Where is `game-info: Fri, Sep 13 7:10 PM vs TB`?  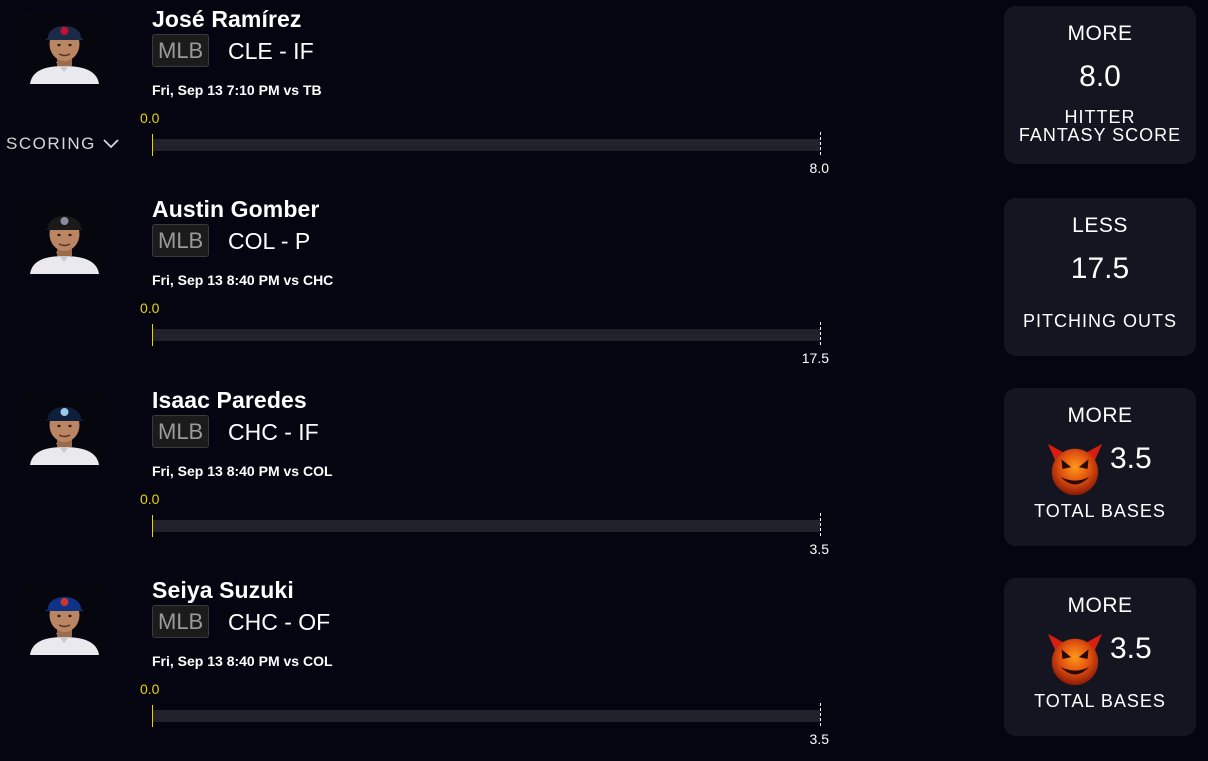
game-info: Fri, Sep 13 7:10 PM vs TB is located at coordinates (237, 90).